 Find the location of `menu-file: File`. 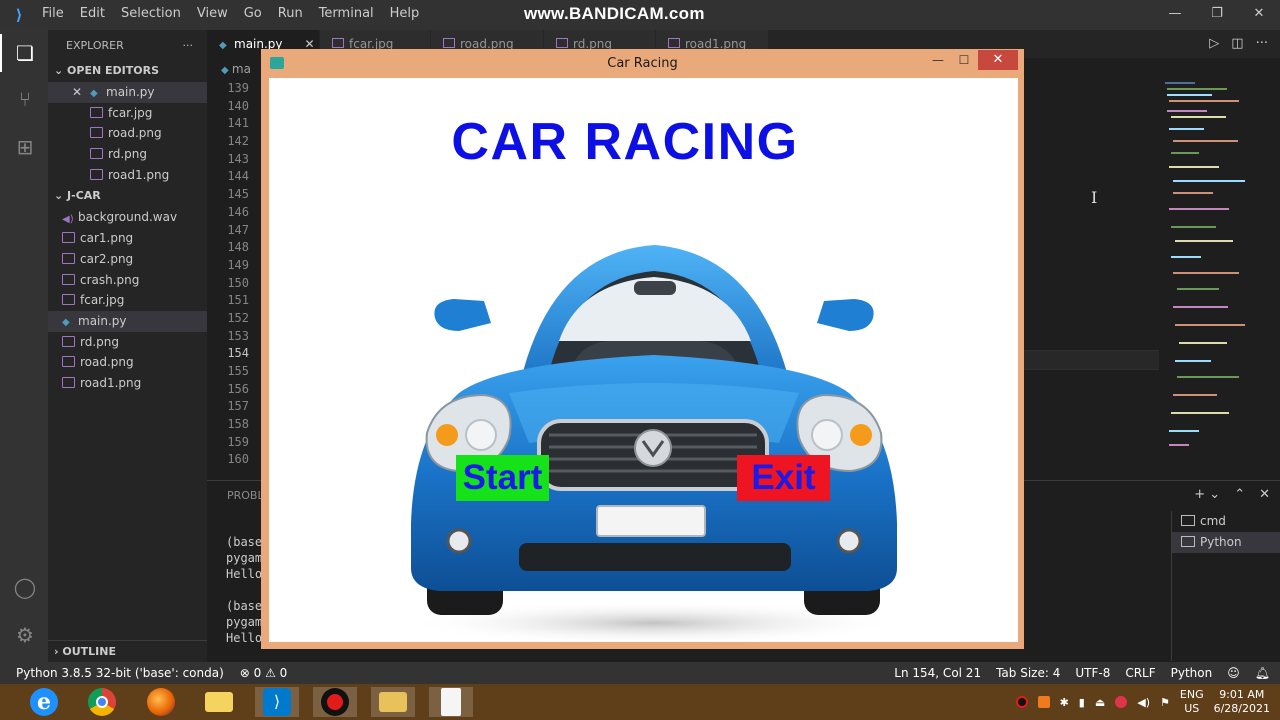

menu-file: File is located at coordinates (53, 15).